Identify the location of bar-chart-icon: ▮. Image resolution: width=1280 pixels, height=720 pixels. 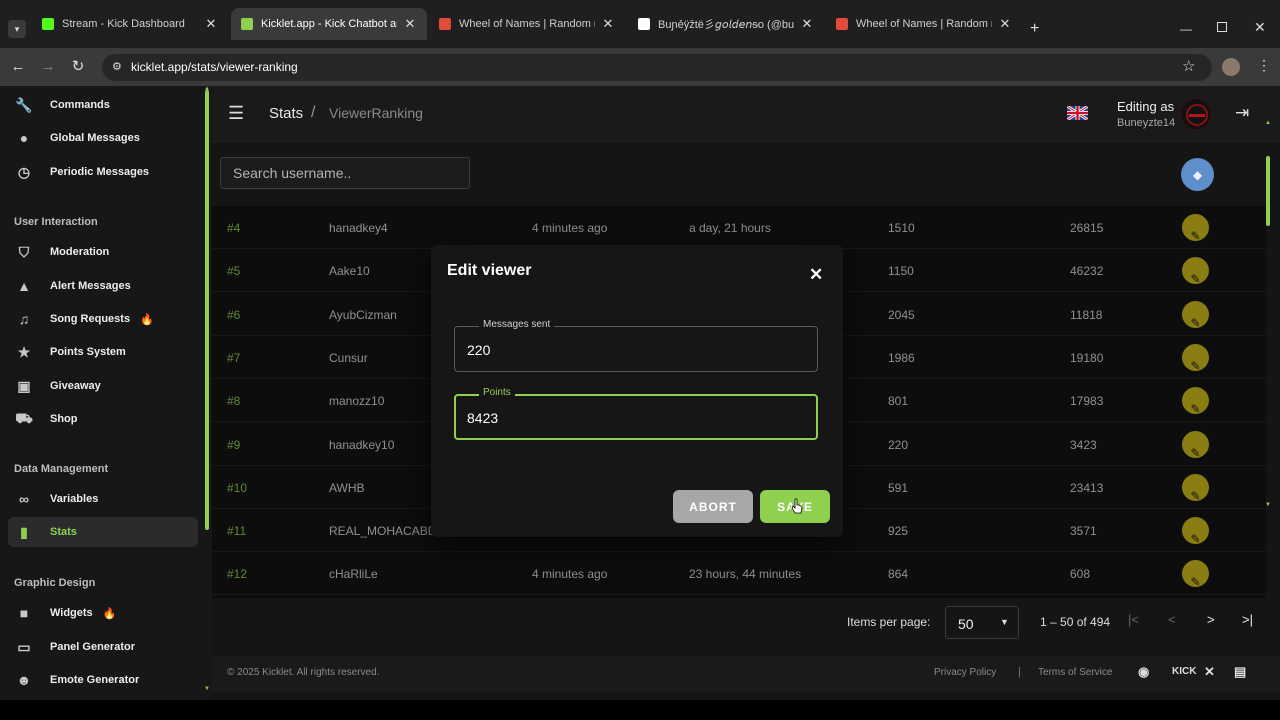
(24, 531).